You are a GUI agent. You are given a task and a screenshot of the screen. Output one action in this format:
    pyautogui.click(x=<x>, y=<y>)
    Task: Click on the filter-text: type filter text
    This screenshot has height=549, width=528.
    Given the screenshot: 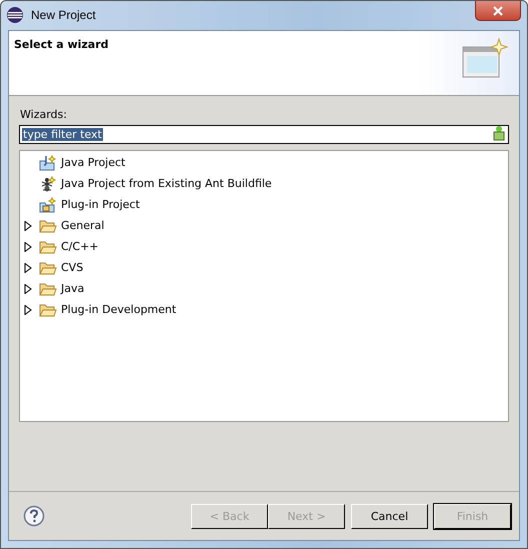 What is the action you would take?
    pyautogui.click(x=62, y=134)
    